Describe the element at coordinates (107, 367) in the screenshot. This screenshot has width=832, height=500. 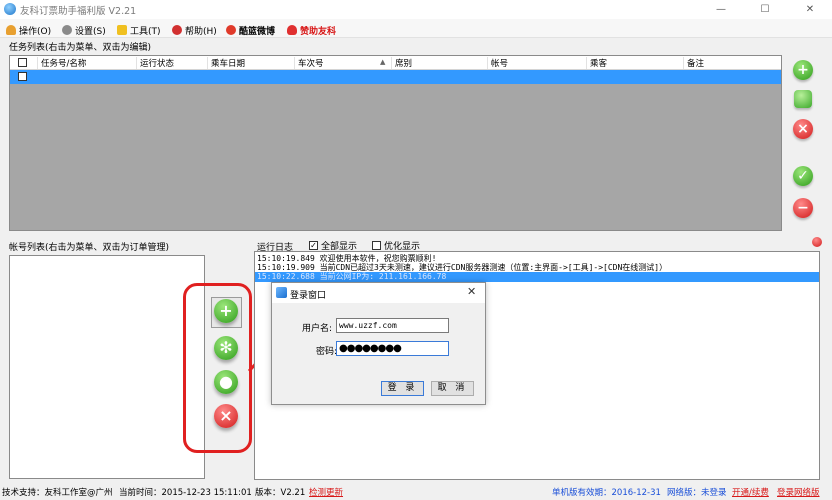
I see `account-list` at that location.